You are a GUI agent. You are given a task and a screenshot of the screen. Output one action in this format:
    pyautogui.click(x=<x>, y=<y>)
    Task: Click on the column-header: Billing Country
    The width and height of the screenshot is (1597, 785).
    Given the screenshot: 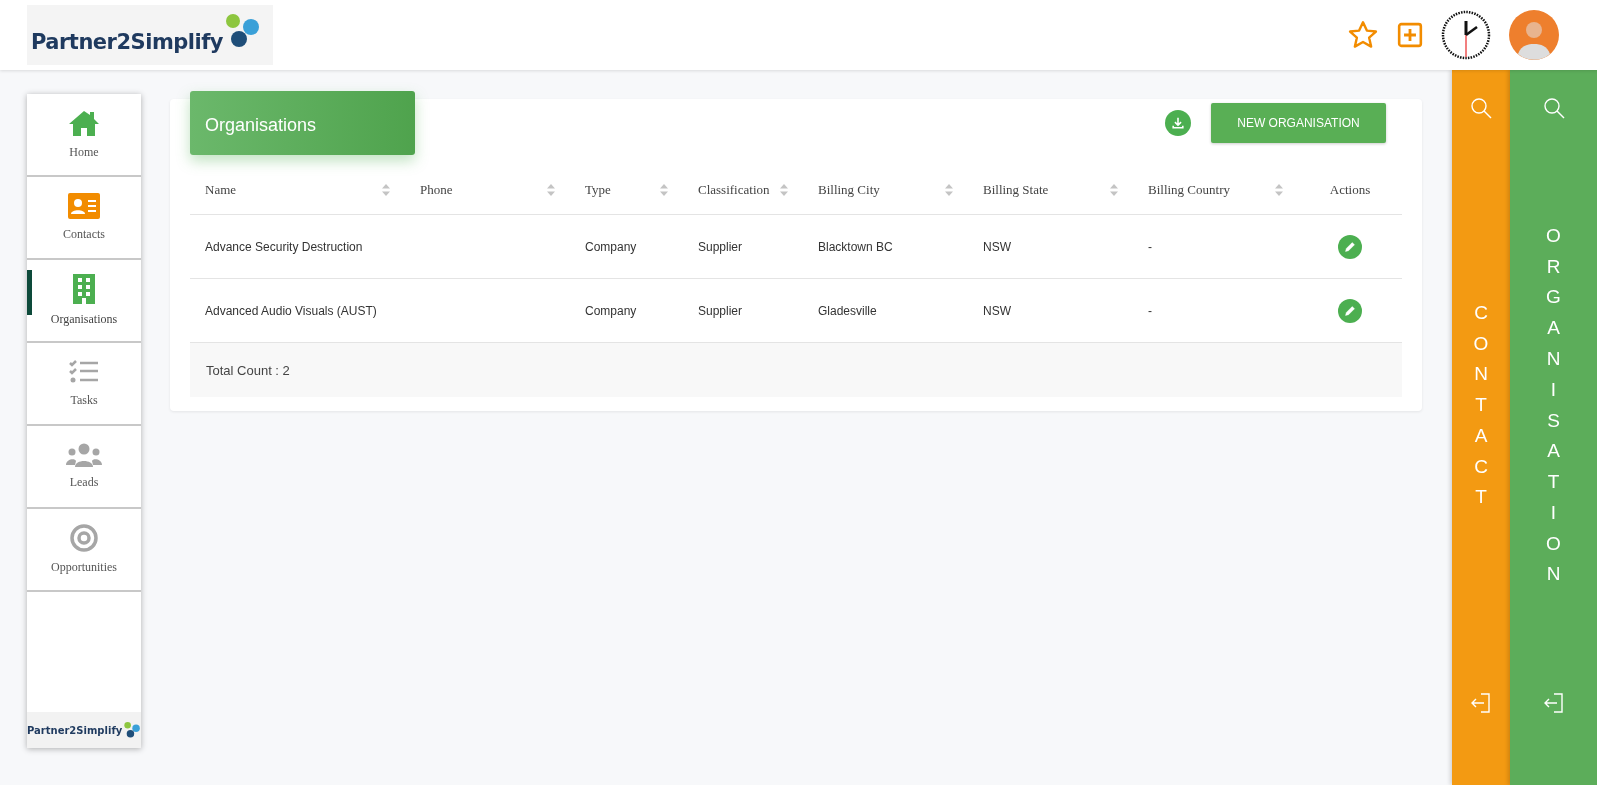 What is the action you would take?
    pyautogui.click(x=1215, y=189)
    